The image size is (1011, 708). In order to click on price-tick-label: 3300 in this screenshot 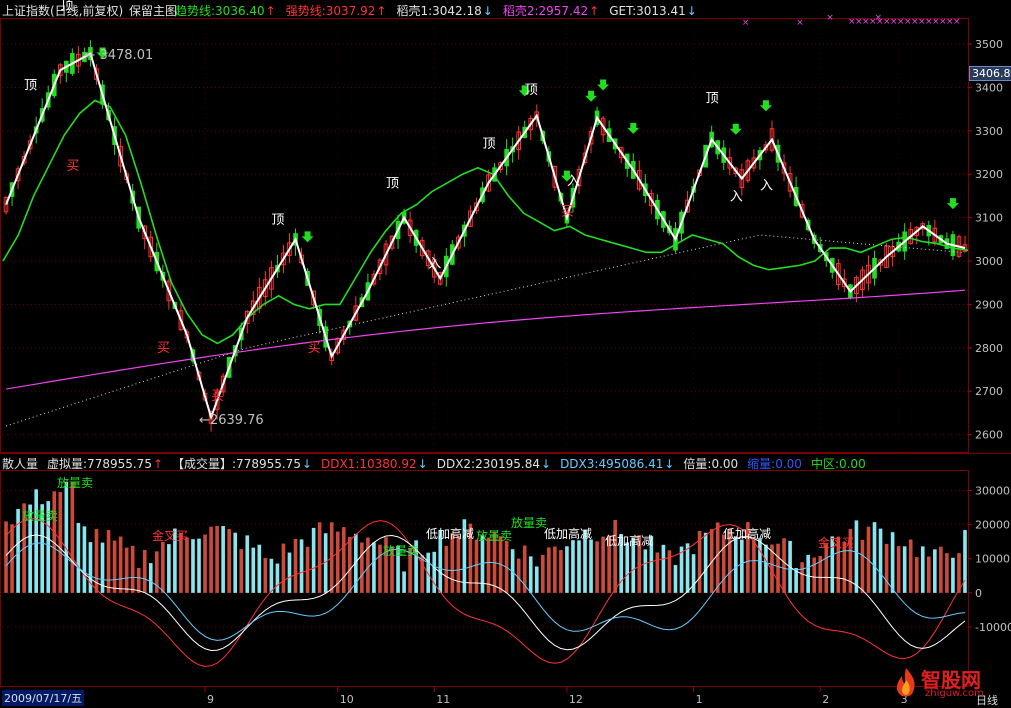, I will do `click(989, 131)`.